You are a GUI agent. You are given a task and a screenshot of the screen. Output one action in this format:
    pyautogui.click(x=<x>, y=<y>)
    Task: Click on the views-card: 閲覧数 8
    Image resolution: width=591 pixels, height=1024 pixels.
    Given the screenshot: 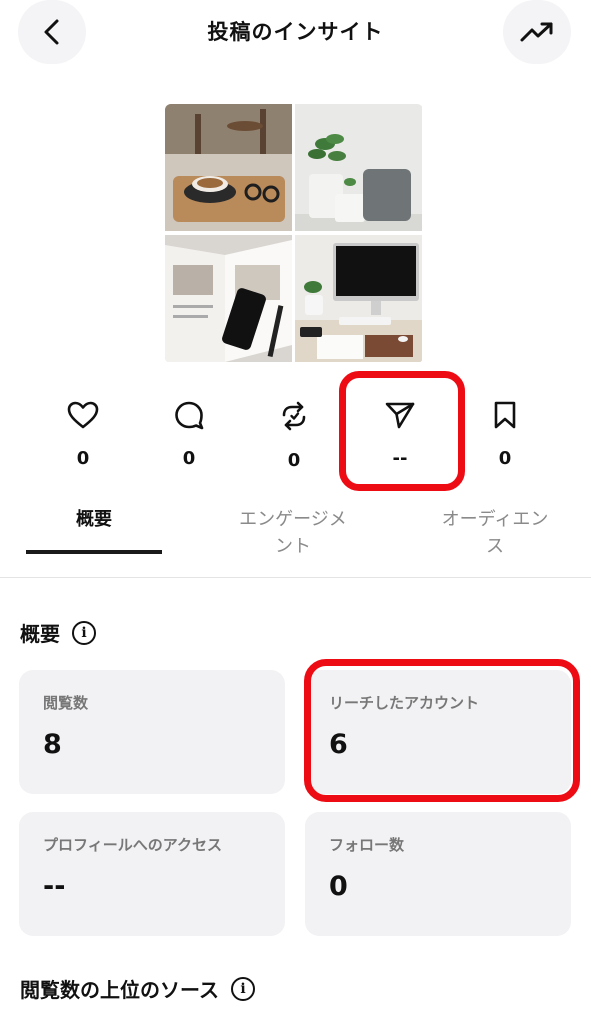 What is the action you would take?
    pyautogui.click(x=152, y=732)
    